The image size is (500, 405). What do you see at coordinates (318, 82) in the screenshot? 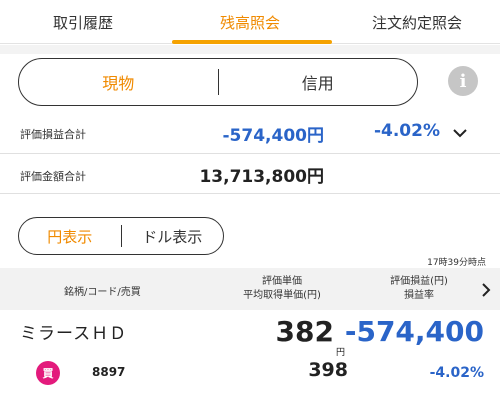
I see `account-type-margin-option: 信用` at bounding box center [318, 82].